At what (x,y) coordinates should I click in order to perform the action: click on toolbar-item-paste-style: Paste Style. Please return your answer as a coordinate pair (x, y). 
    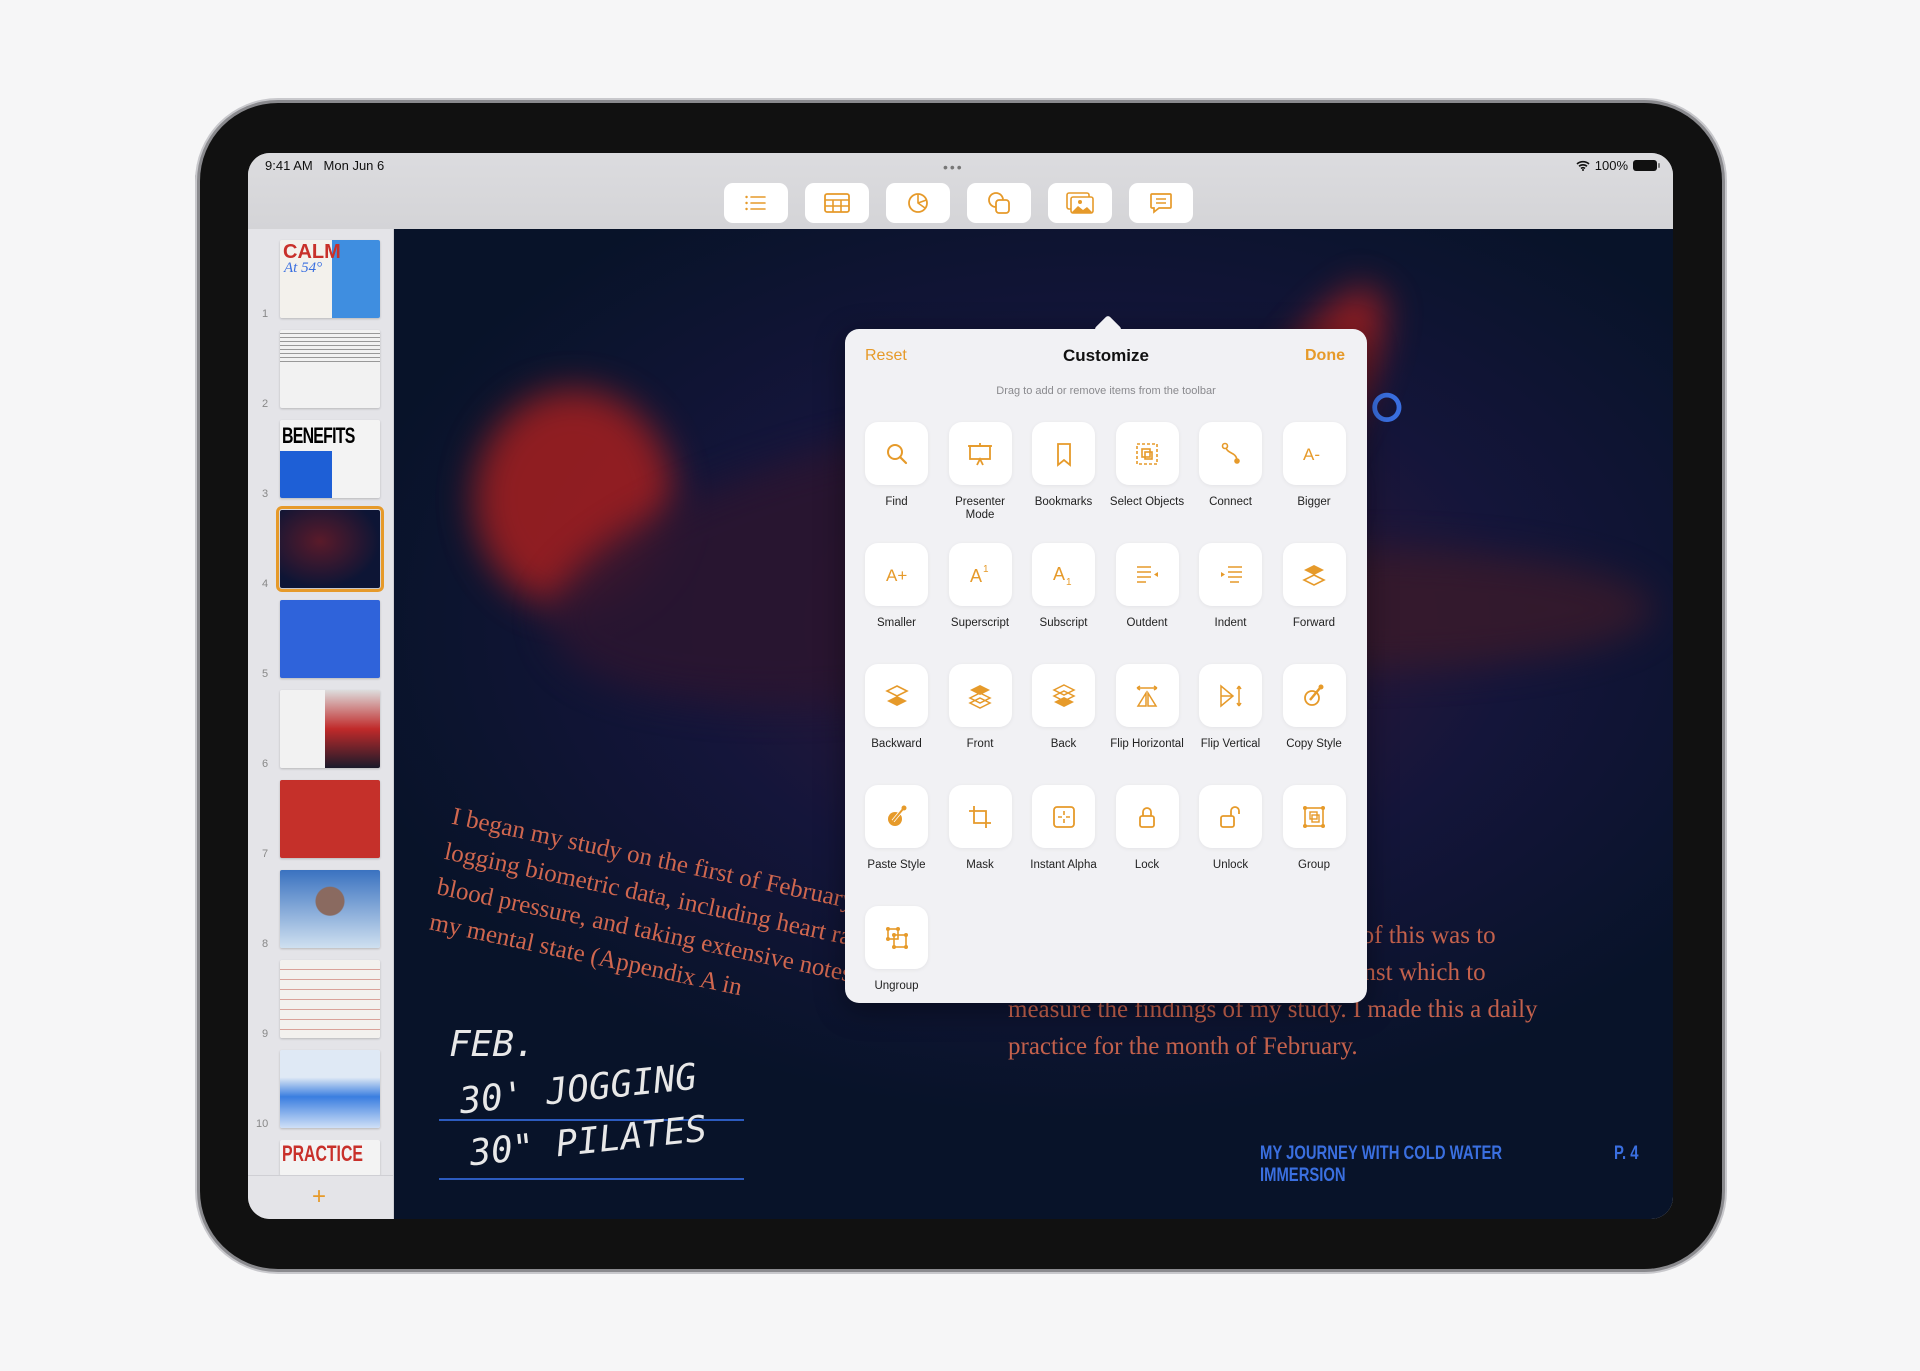
    Looking at the image, I should click on (896, 845).